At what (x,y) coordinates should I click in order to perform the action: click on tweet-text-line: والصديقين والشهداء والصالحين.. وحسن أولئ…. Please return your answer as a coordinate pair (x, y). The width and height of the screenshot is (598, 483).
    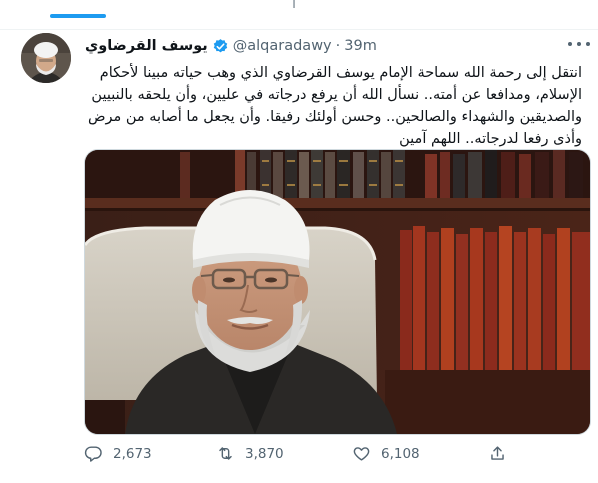
    Looking at the image, I should click on (334, 117).